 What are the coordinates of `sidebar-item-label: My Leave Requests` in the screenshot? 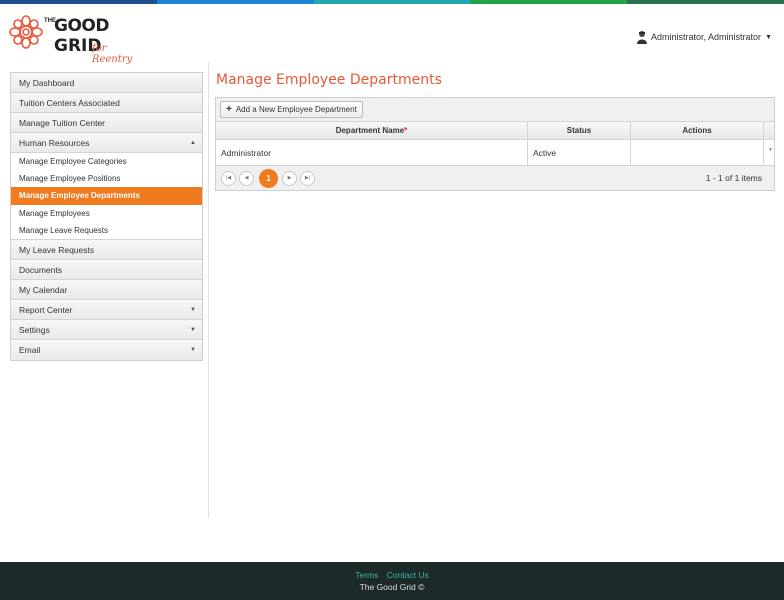 It's located at (57, 249).